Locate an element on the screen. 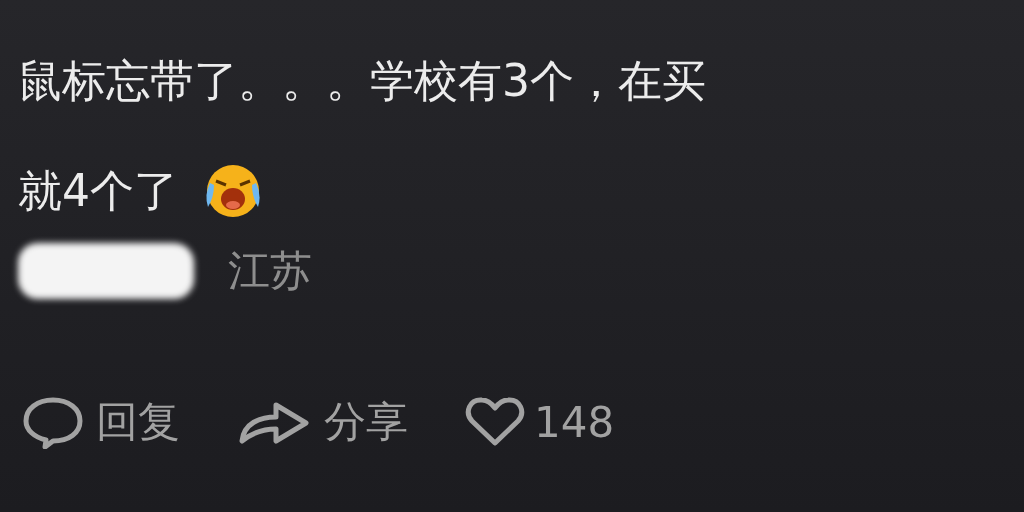 This screenshot has height=512, width=1024. location-text: 江苏 is located at coordinates (270, 271).